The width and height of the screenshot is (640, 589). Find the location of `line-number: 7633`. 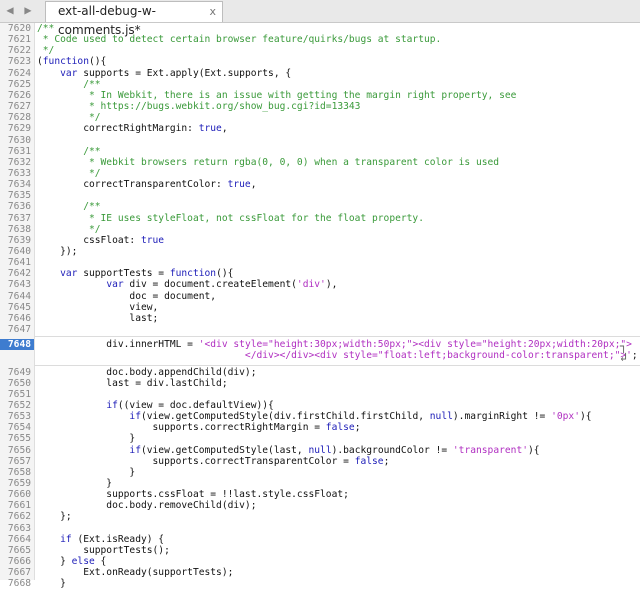

line-number: 7633 is located at coordinates (19, 173).